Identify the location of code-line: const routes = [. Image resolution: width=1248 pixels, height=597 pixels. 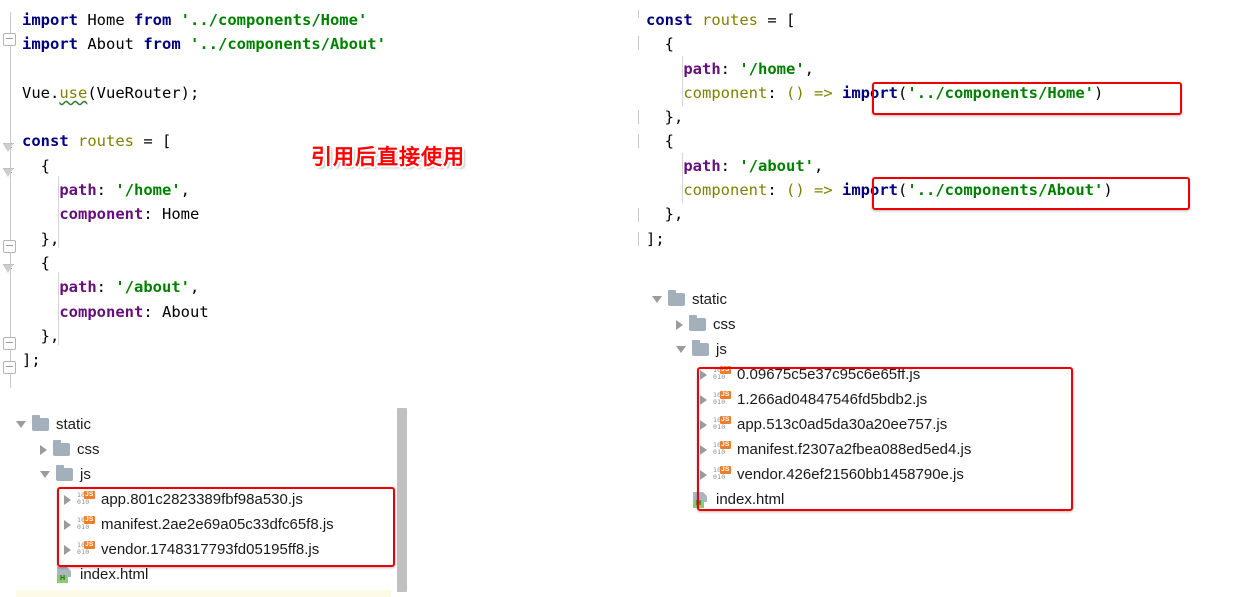
(946, 20).